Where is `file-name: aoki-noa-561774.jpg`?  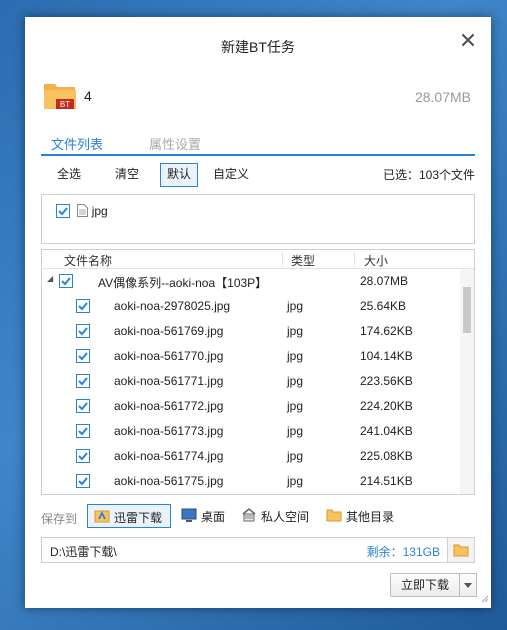 file-name: aoki-noa-561774.jpg is located at coordinates (169, 456).